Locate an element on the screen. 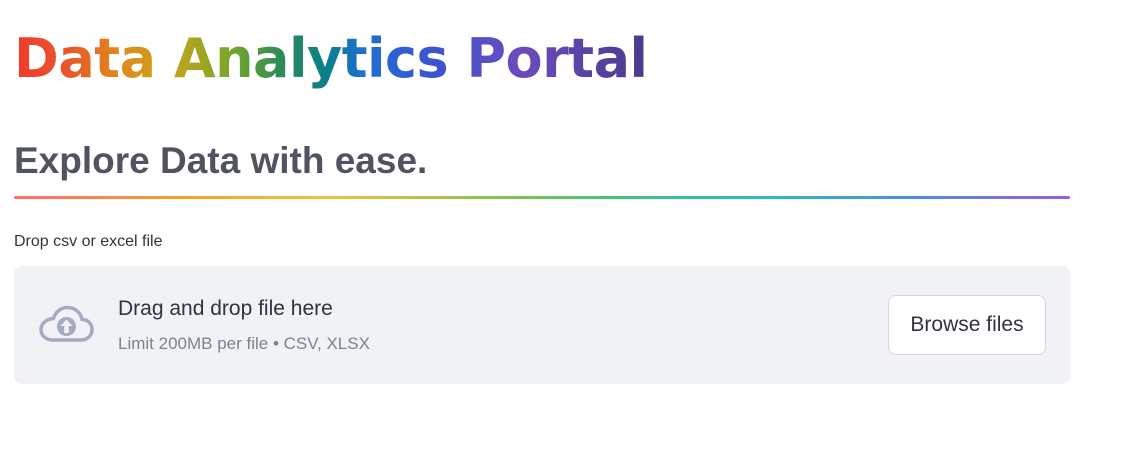 This screenshot has width=1127, height=455. rainbow-divider is located at coordinates (542, 197).